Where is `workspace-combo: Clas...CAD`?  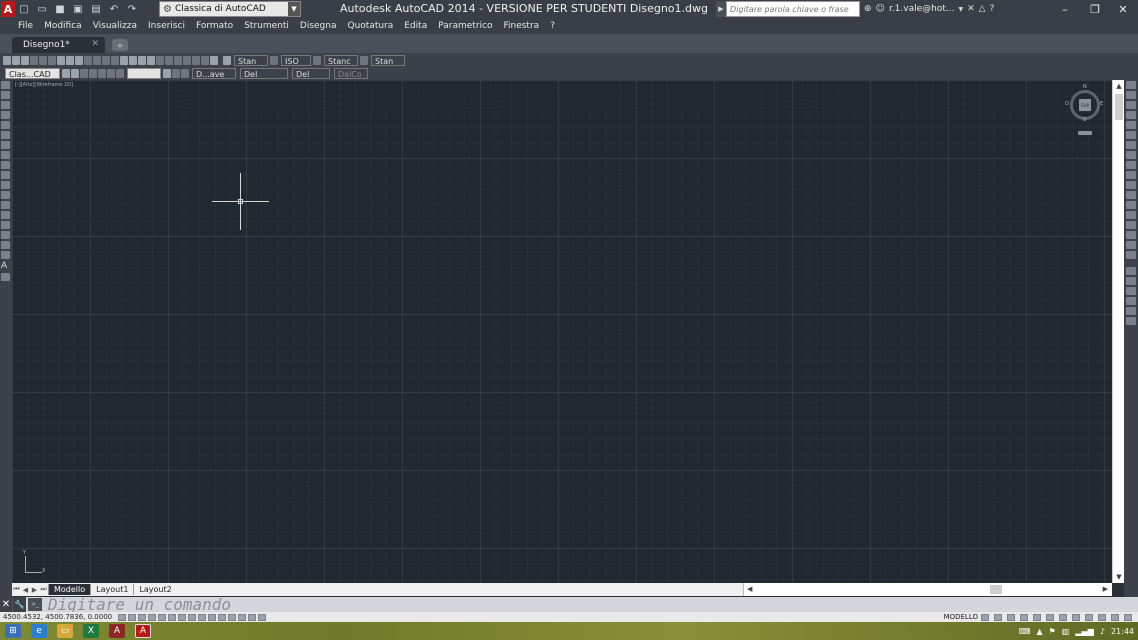 workspace-combo: Clas...CAD is located at coordinates (32, 73).